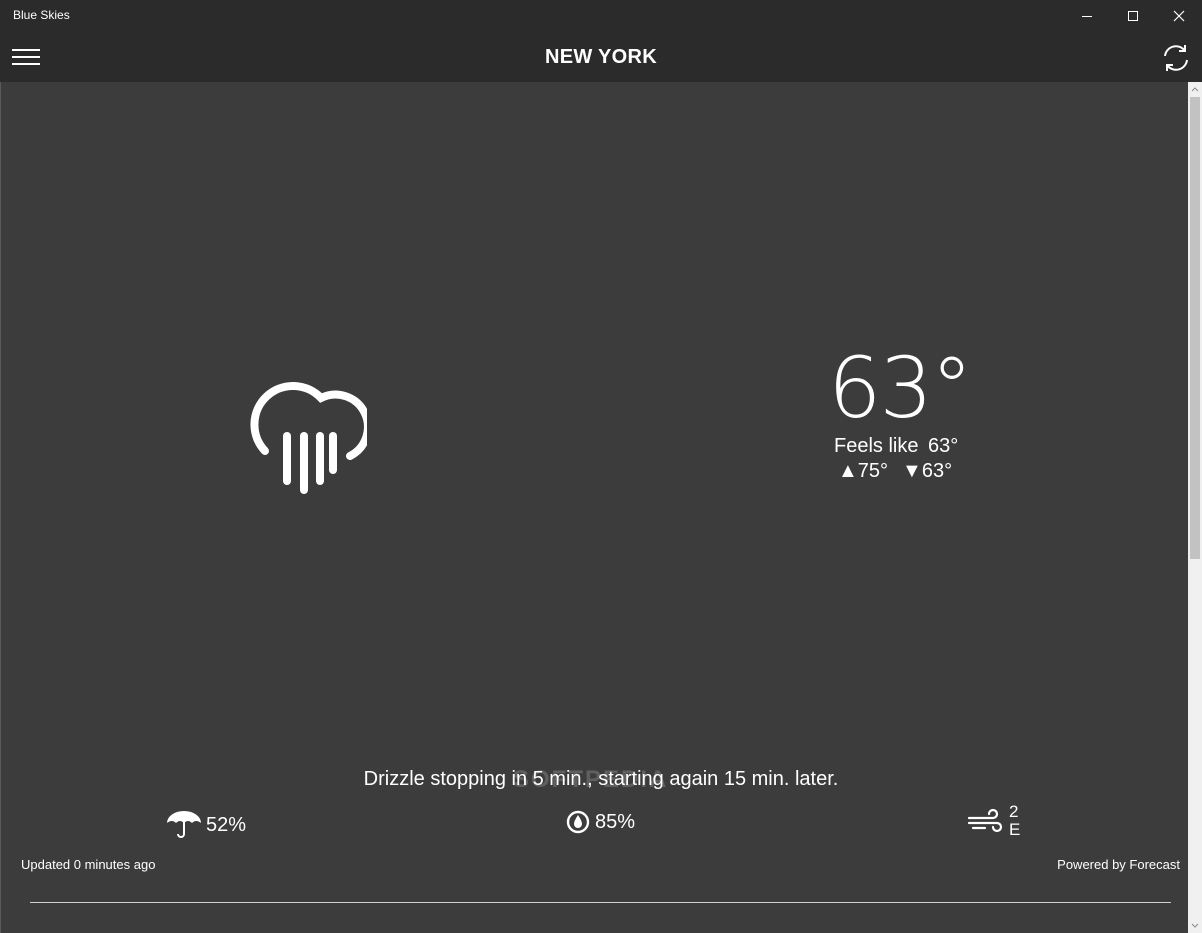 The width and height of the screenshot is (1202, 933). Describe the element at coordinates (937, 471) in the screenshot. I see `low-temp: 63°` at that location.